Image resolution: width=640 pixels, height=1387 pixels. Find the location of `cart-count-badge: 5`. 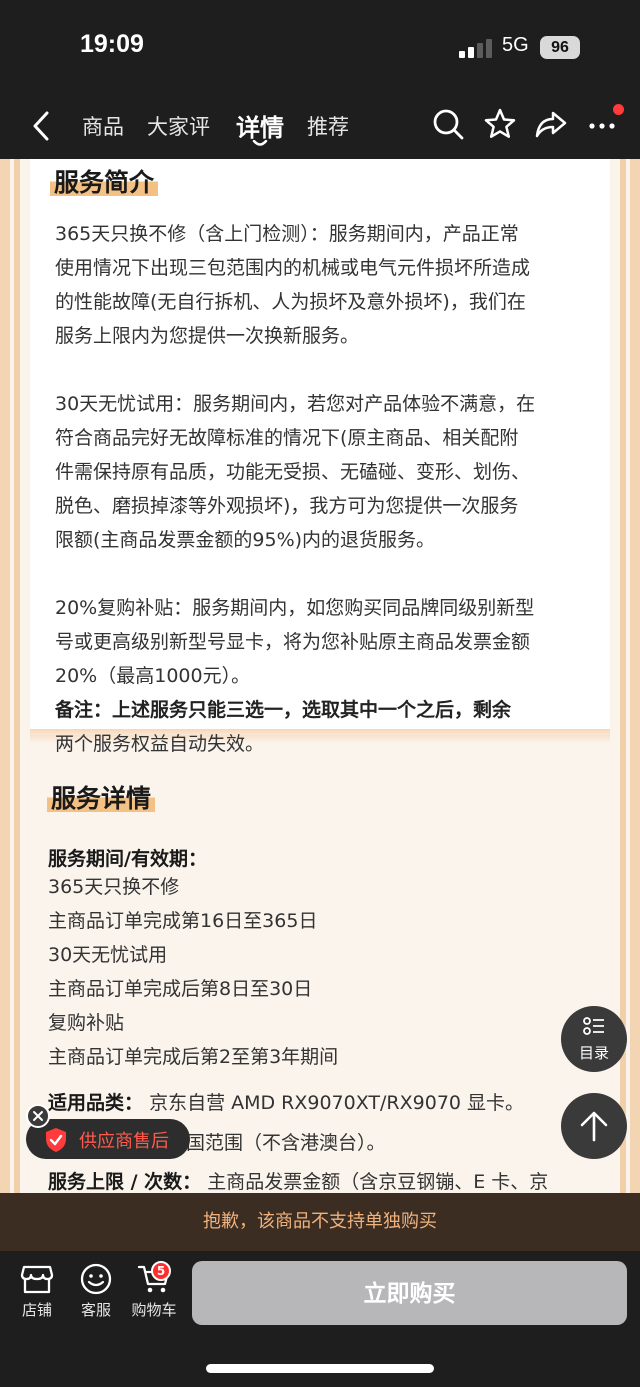

cart-count-badge: 5 is located at coordinates (161, 1271).